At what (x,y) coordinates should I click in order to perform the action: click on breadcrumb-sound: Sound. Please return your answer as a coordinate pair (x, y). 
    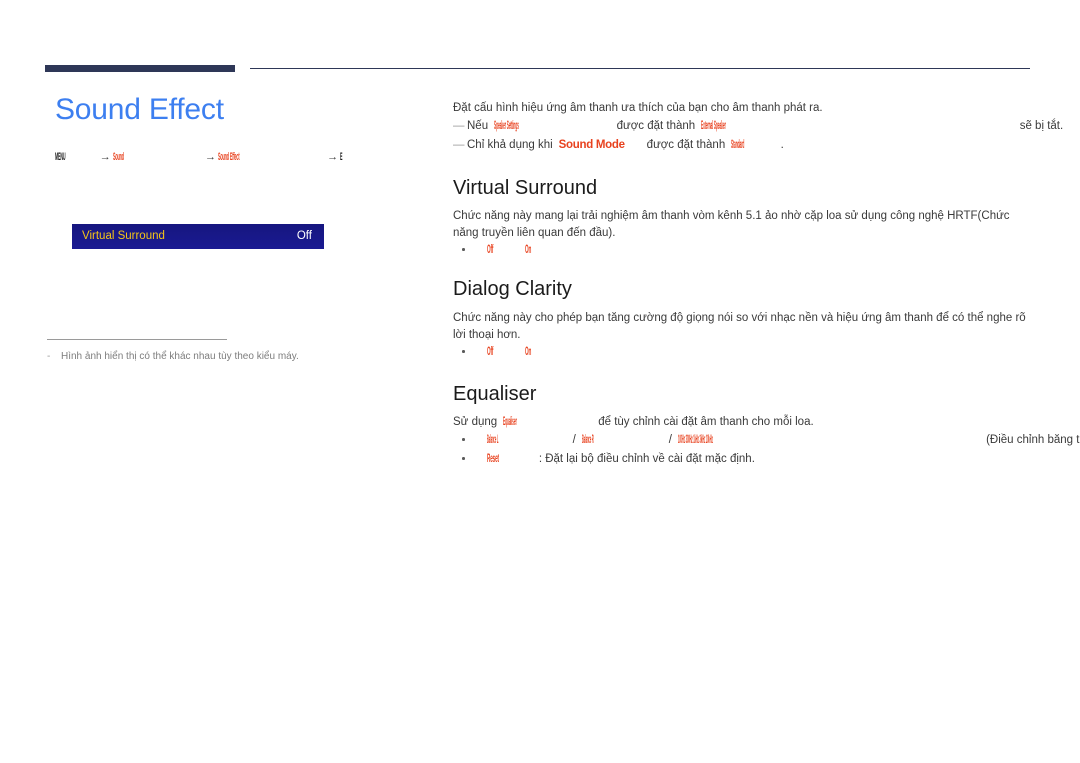
    Looking at the image, I should click on (118, 157).